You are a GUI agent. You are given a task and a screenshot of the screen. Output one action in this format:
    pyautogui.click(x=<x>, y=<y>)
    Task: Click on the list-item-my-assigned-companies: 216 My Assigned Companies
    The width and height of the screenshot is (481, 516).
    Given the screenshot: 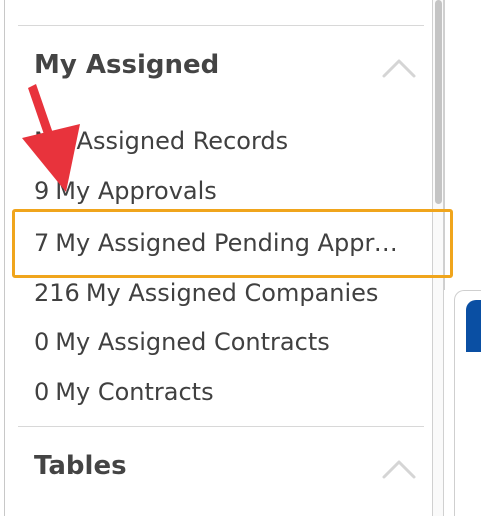 What is the action you would take?
    pyautogui.click(x=206, y=293)
    